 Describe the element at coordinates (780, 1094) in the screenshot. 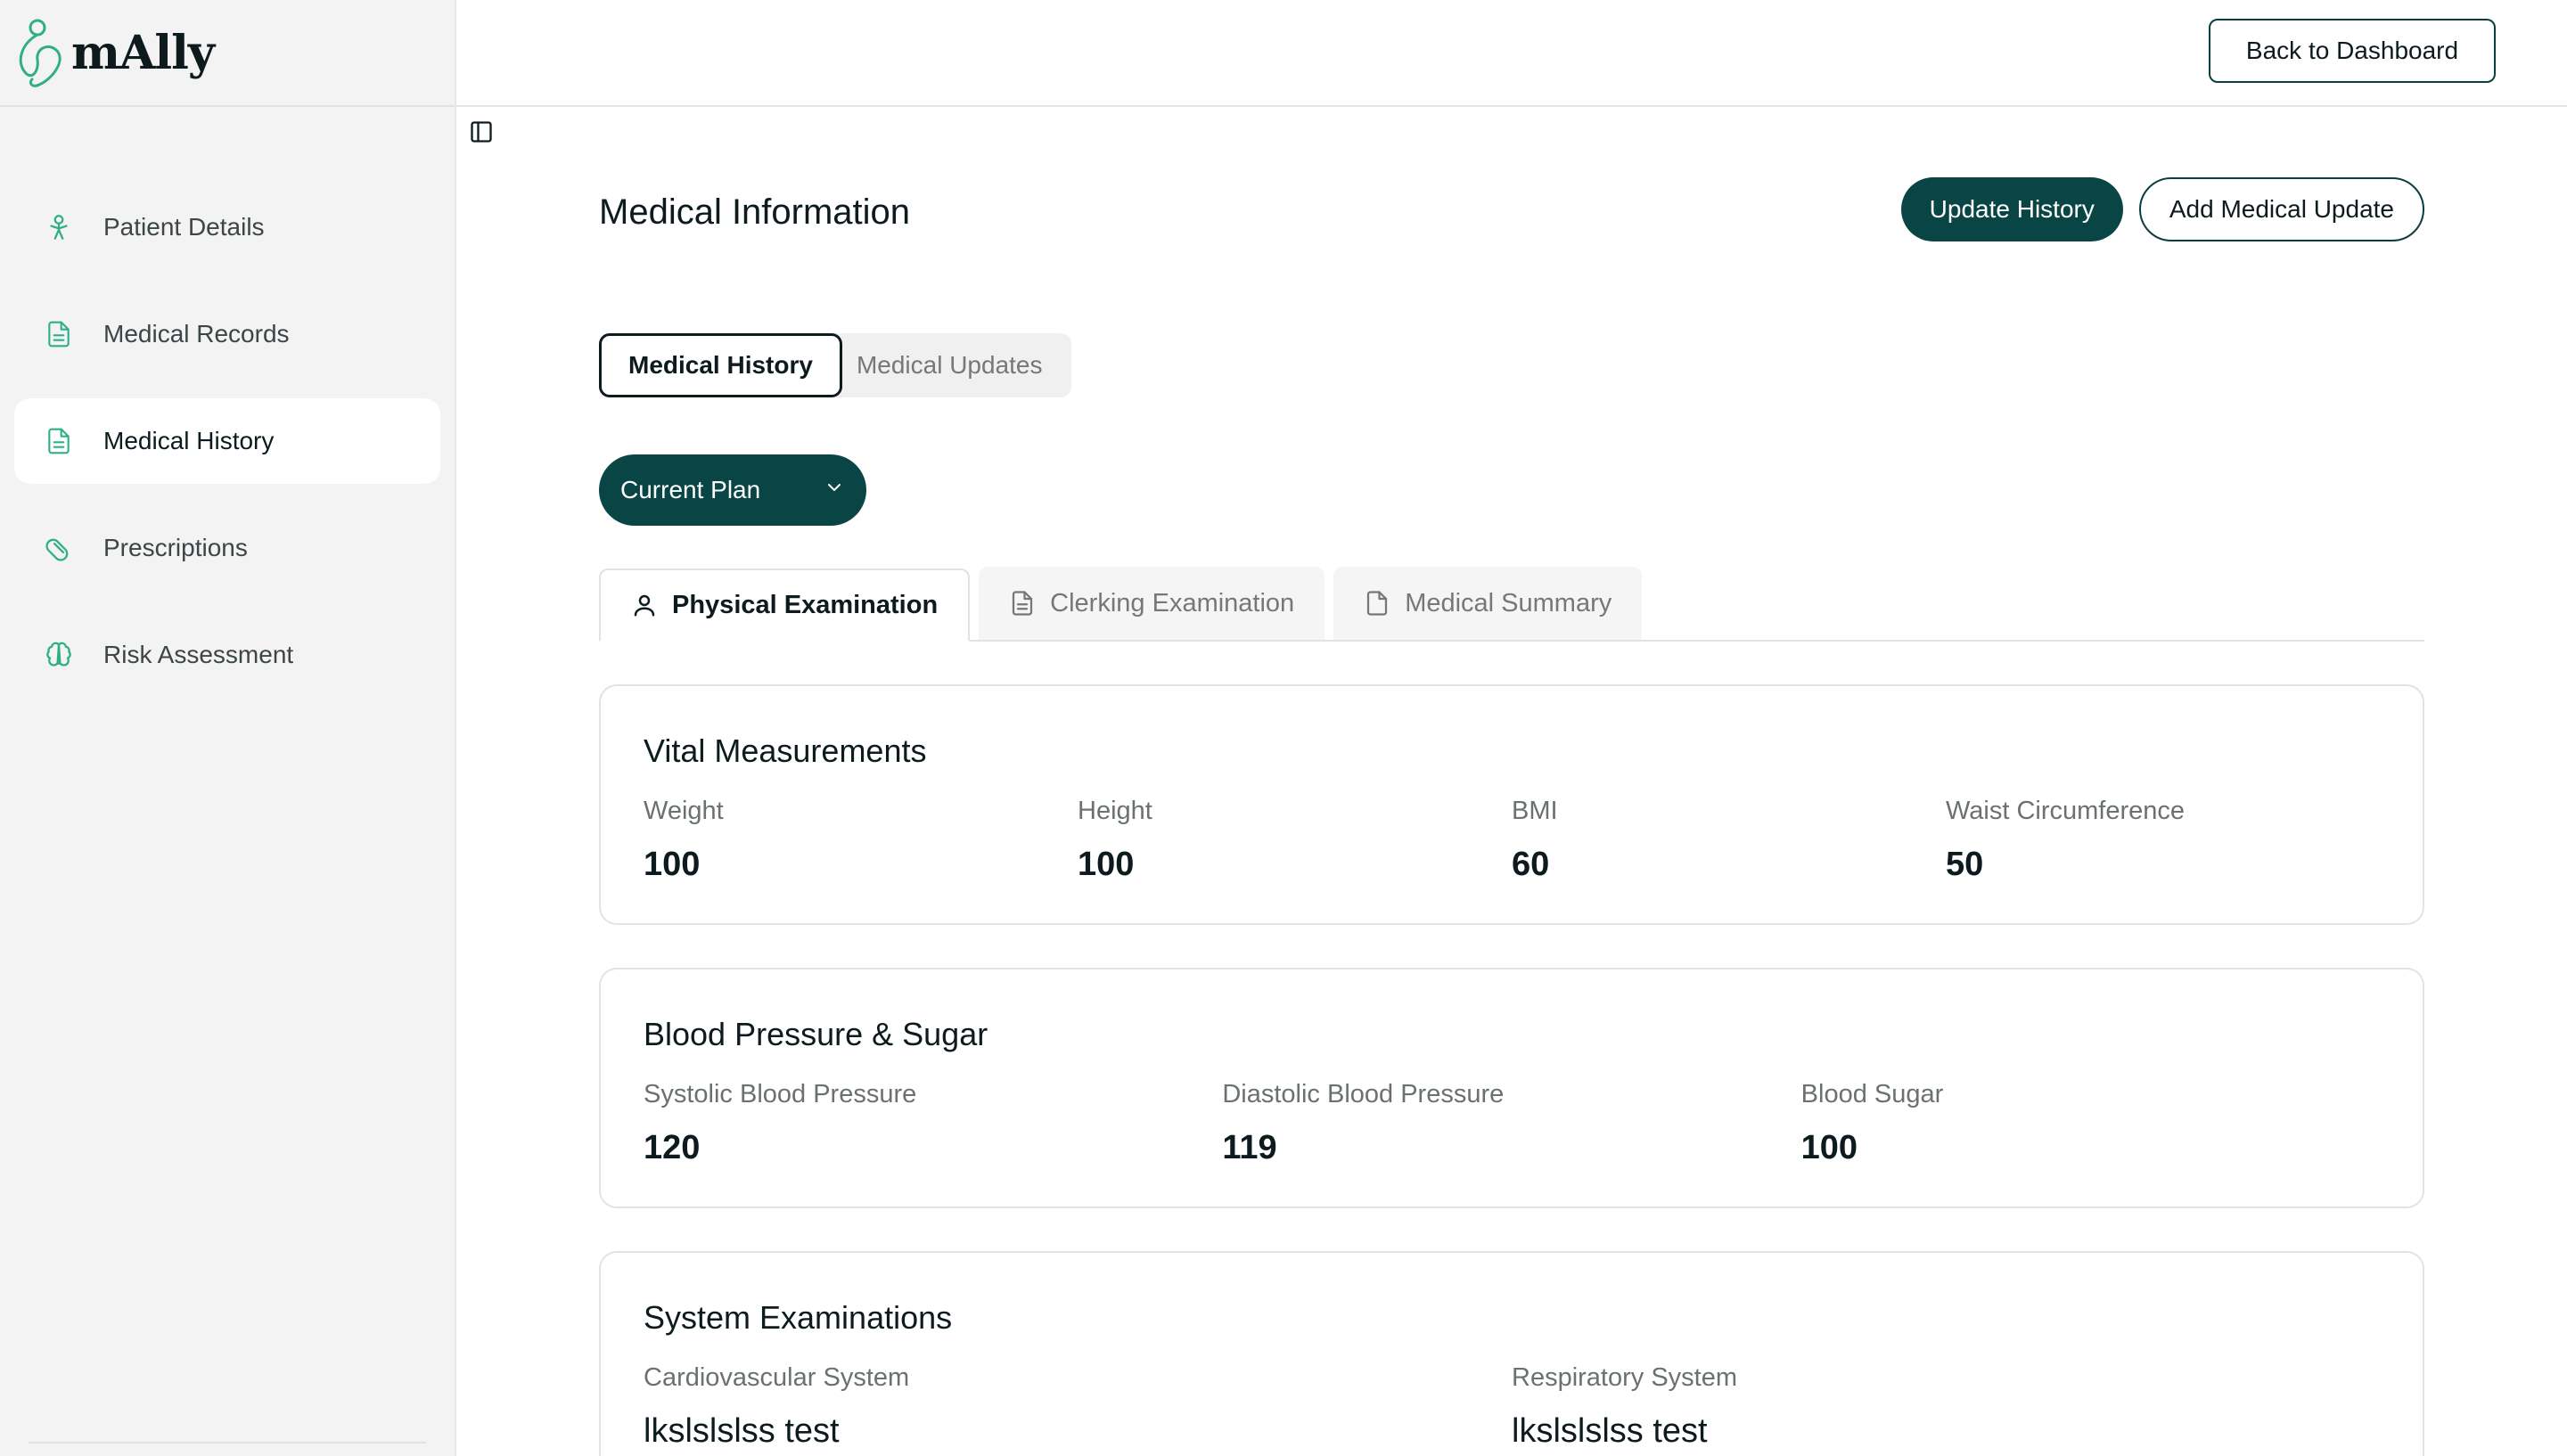

I see `field-label: Systolic Blood Pressure` at that location.